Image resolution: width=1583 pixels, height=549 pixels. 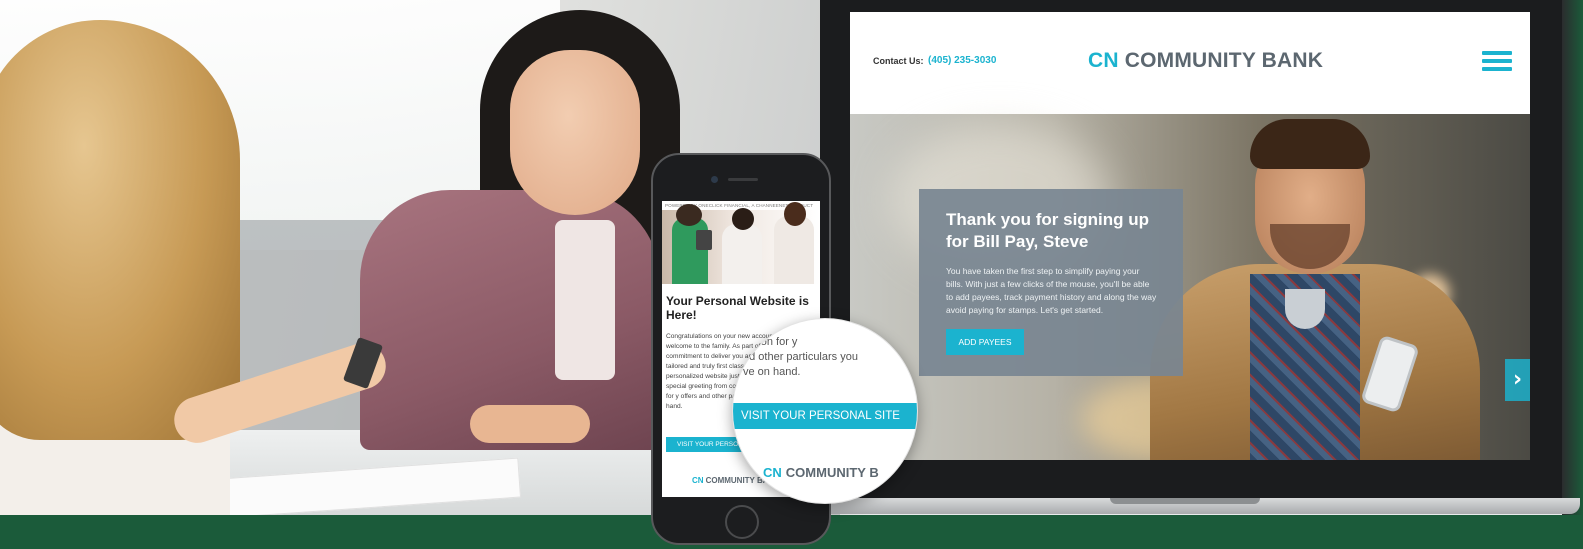 What do you see at coordinates (772, 372) in the screenshot?
I see `magnified-line: ve on hand.` at bounding box center [772, 372].